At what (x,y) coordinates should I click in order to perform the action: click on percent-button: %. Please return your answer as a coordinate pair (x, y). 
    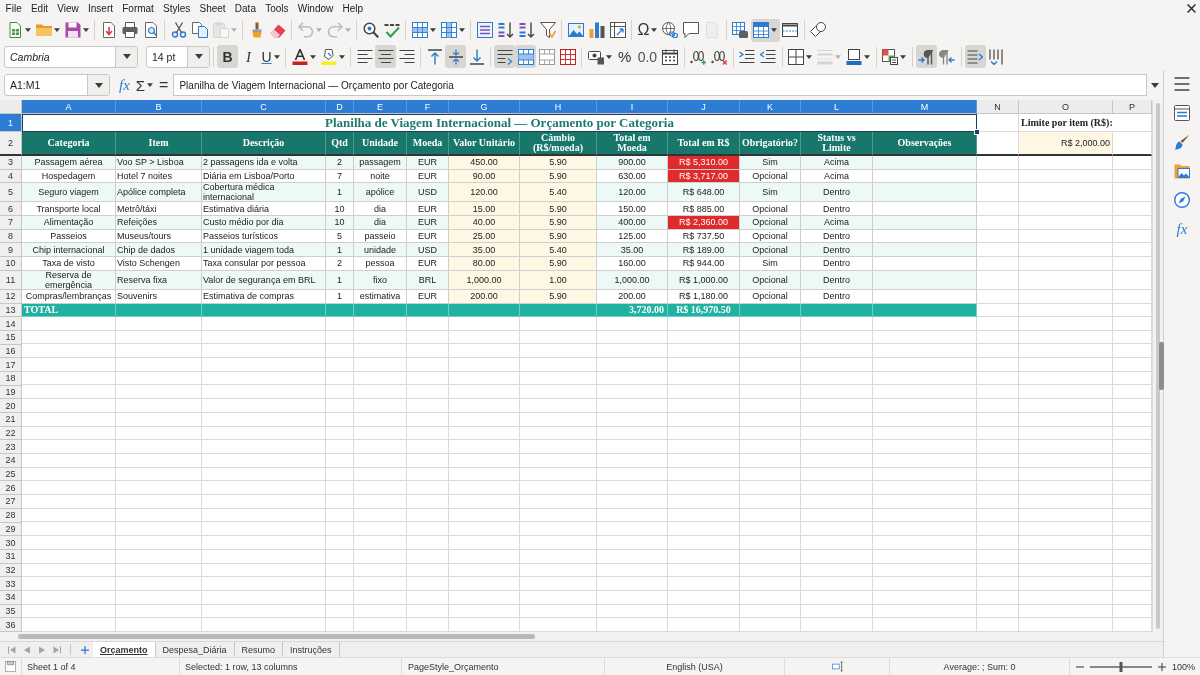
    Looking at the image, I should click on (625, 56).